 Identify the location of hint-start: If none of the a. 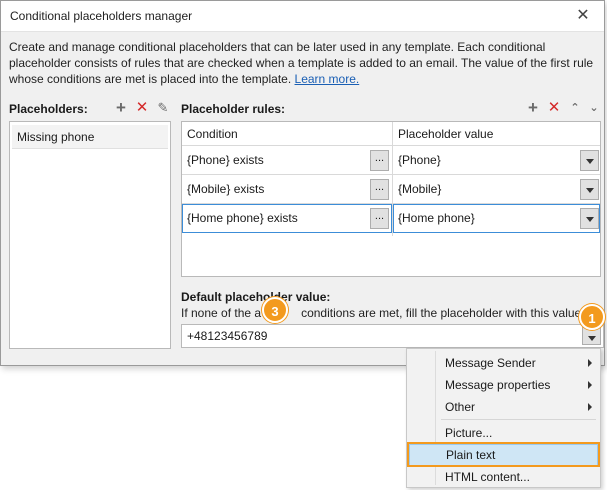
(221, 313).